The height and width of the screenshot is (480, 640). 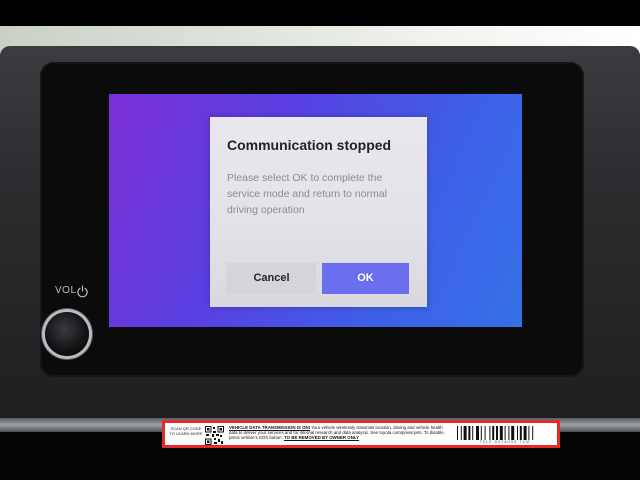 I want to click on volume-knob, so click(x=67, y=334).